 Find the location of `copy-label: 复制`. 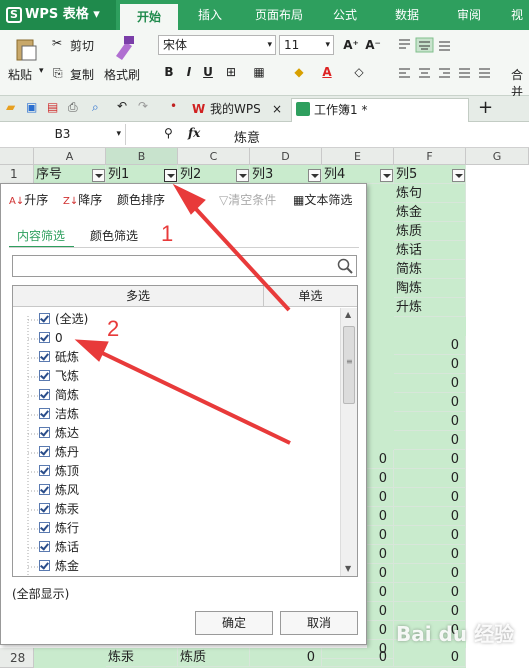

copy-label: 复制 is located at coordinates (82, 74).